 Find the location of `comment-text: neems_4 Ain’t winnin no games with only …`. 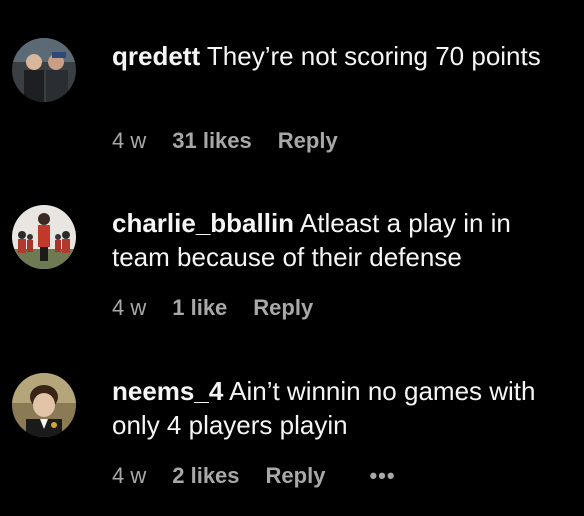

comment-text: neems_4 Ain’t winnin no games with only … is located at coordinates (342, 408).